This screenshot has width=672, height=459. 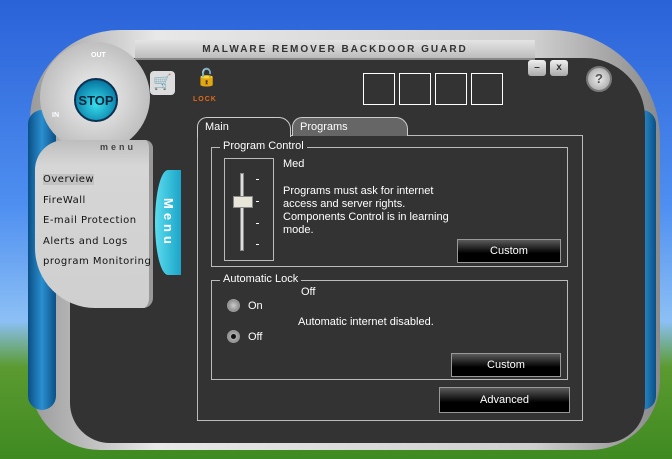 What do you see at coordinates (244, 127) in the screenshot?
I see `tab-main: Main` at bounding box center [244, 127].